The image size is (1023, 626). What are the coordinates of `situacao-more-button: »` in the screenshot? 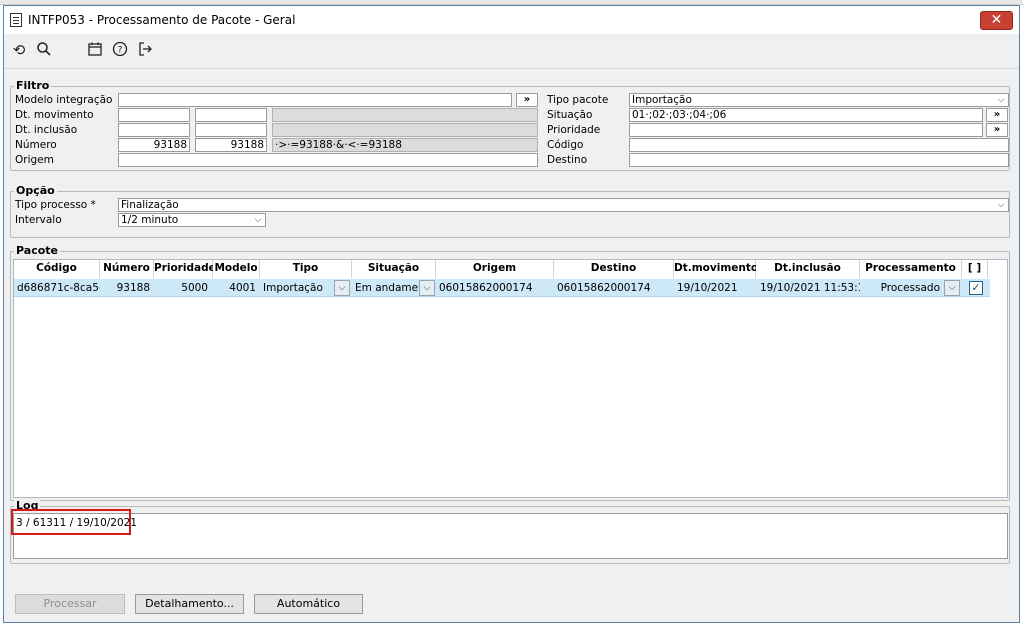 It's located at (997, 115).